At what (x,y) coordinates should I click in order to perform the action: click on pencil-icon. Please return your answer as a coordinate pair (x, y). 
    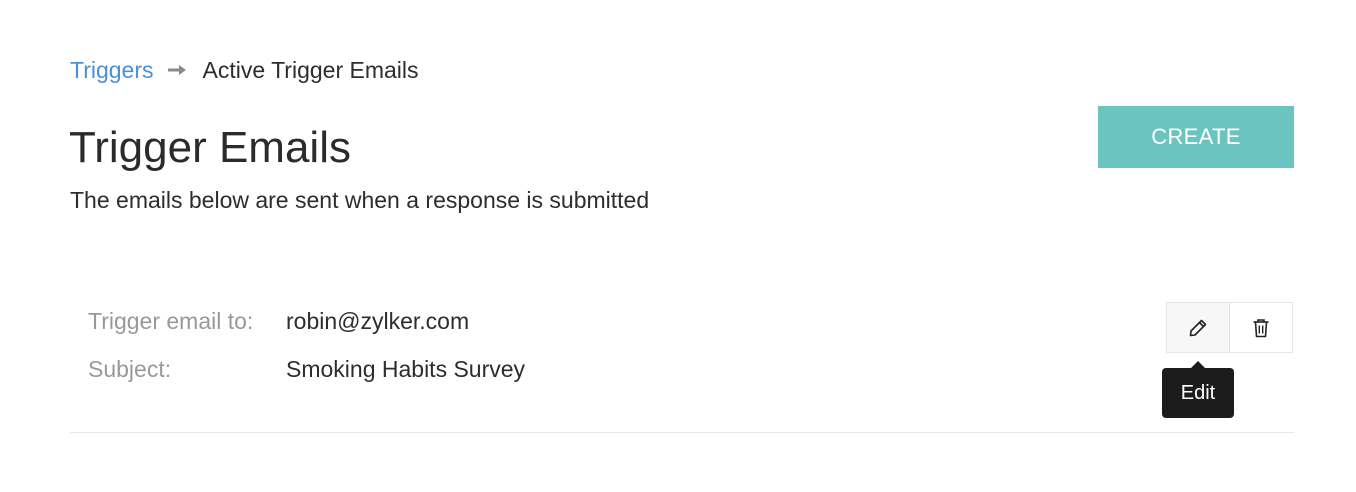
    Looking at the image, I should click on (1198, 327).